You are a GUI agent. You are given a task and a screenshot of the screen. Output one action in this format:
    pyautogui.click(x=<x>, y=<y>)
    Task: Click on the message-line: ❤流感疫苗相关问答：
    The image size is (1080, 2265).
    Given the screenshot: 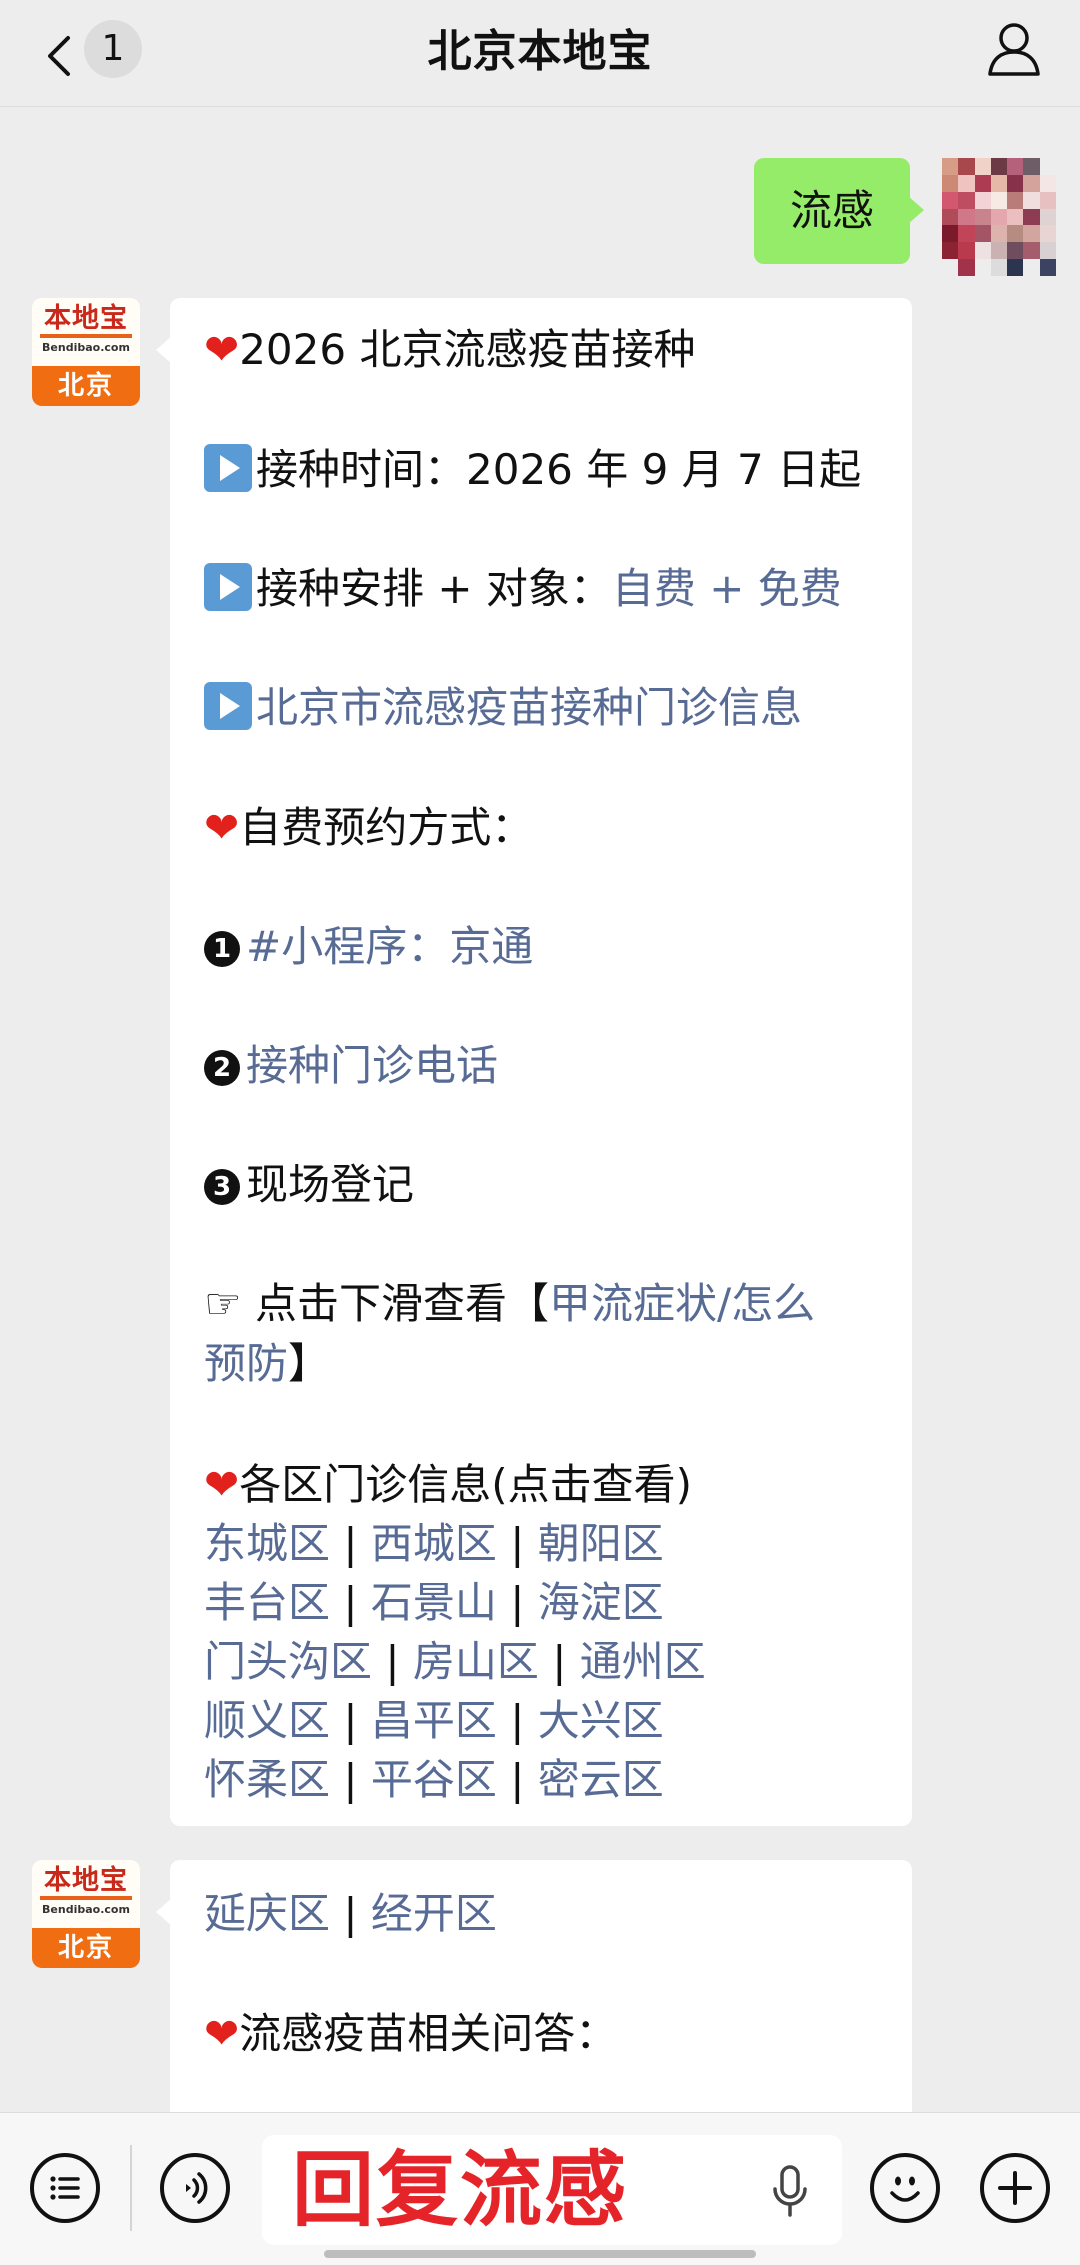 What is the action you would take?
    pyautogui.click(x=411, y=2033)
    